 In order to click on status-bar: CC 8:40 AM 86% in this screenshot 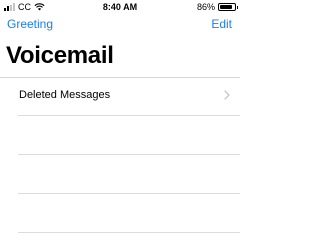, I will do `click(120, 7)`.